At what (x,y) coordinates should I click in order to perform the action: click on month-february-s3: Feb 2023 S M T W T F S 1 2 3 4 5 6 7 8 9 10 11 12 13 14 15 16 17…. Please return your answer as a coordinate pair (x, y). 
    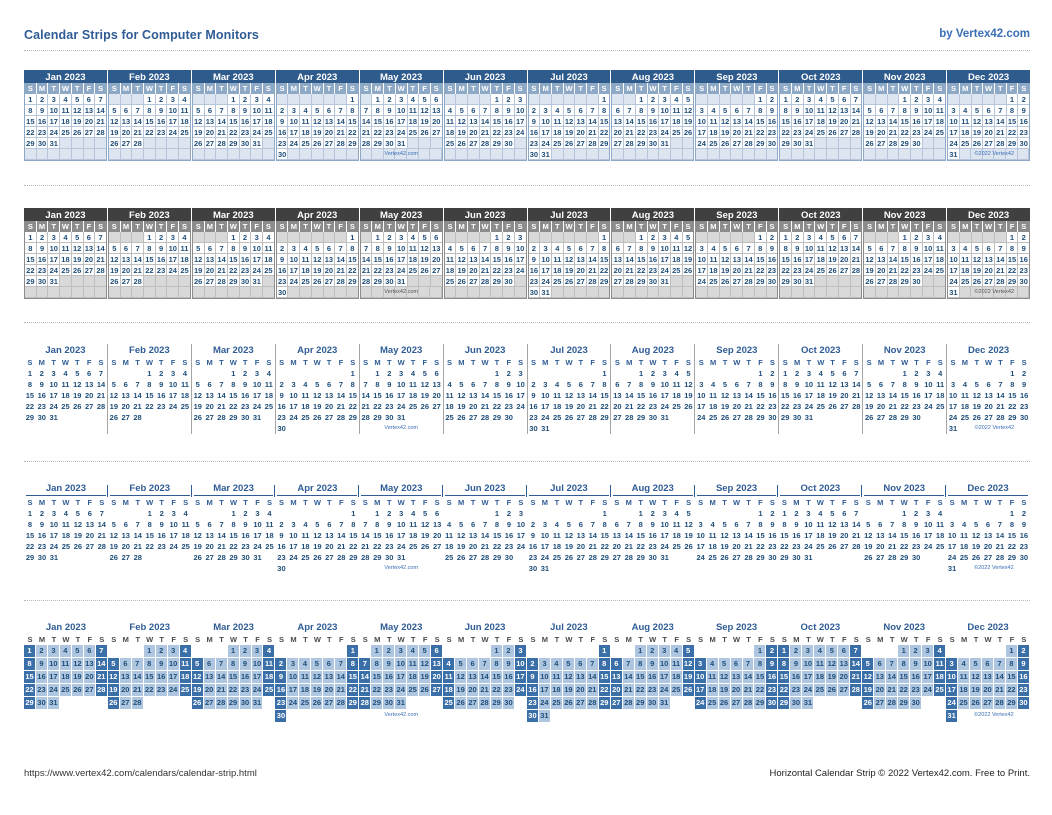
    Looking at the image, I should click on (150, 389).